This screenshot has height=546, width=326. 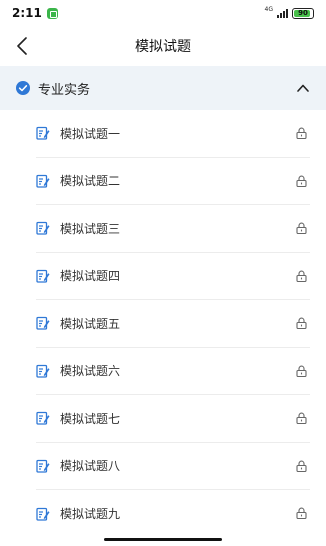 I want to click on page-title: 模拟试题, so click(x=163, y=47).